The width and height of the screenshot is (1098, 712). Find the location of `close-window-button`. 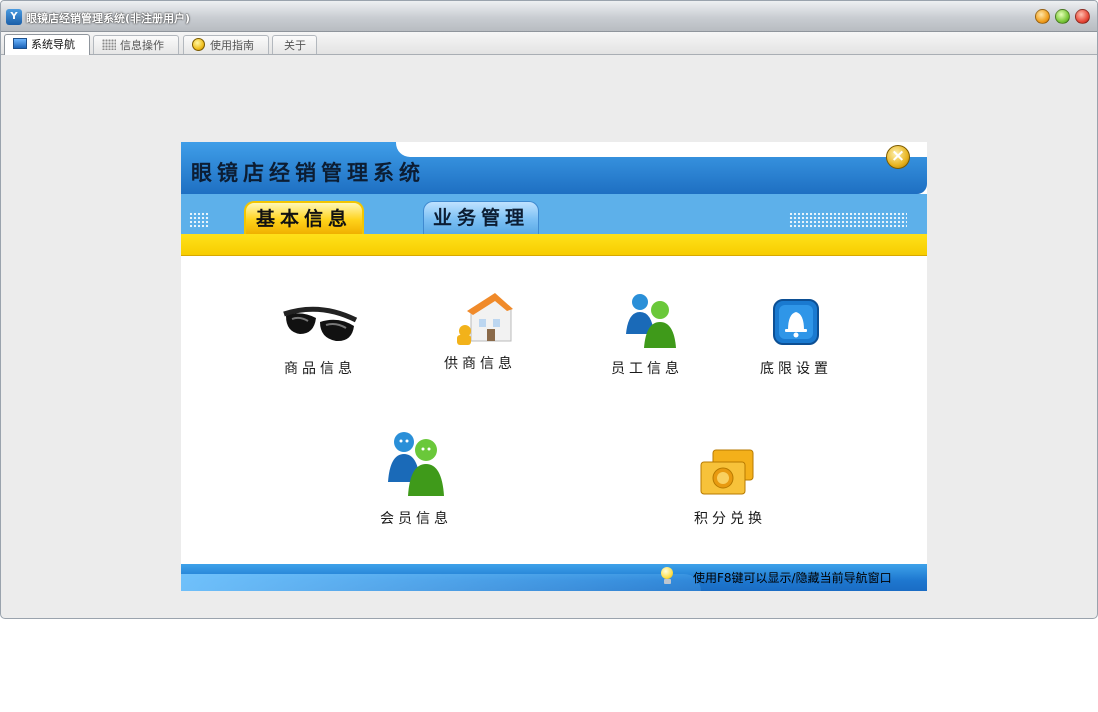

close-window-button is located at coordinates (1082, 16).